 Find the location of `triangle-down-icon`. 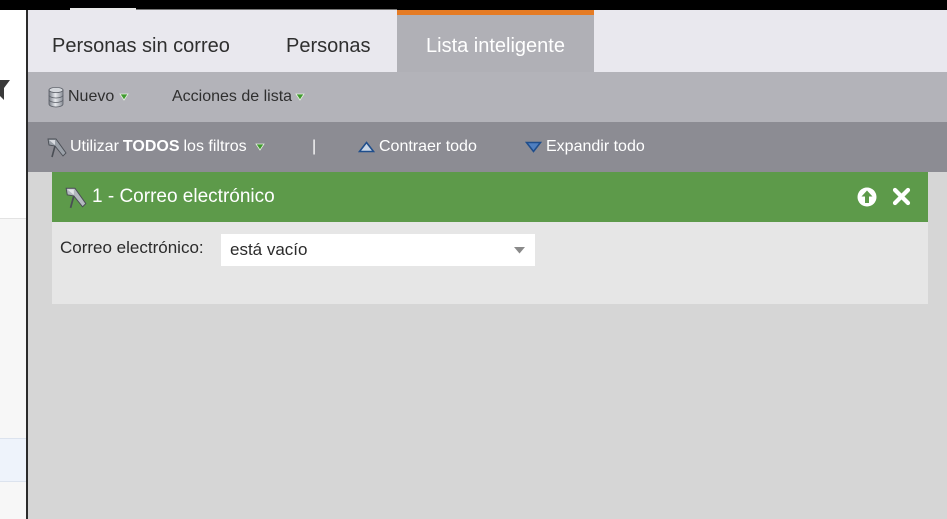

triangle-down-icon is located at coordinates (533, 147).